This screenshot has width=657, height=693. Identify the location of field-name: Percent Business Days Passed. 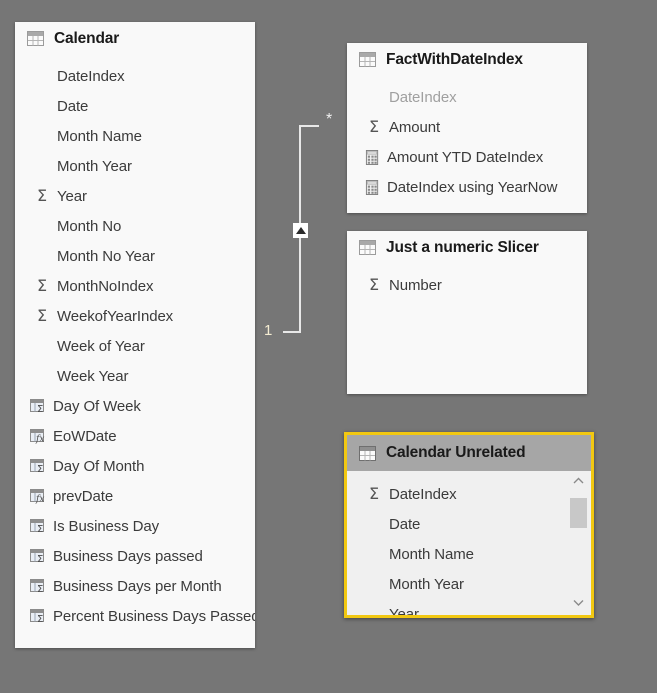
(154, 616).